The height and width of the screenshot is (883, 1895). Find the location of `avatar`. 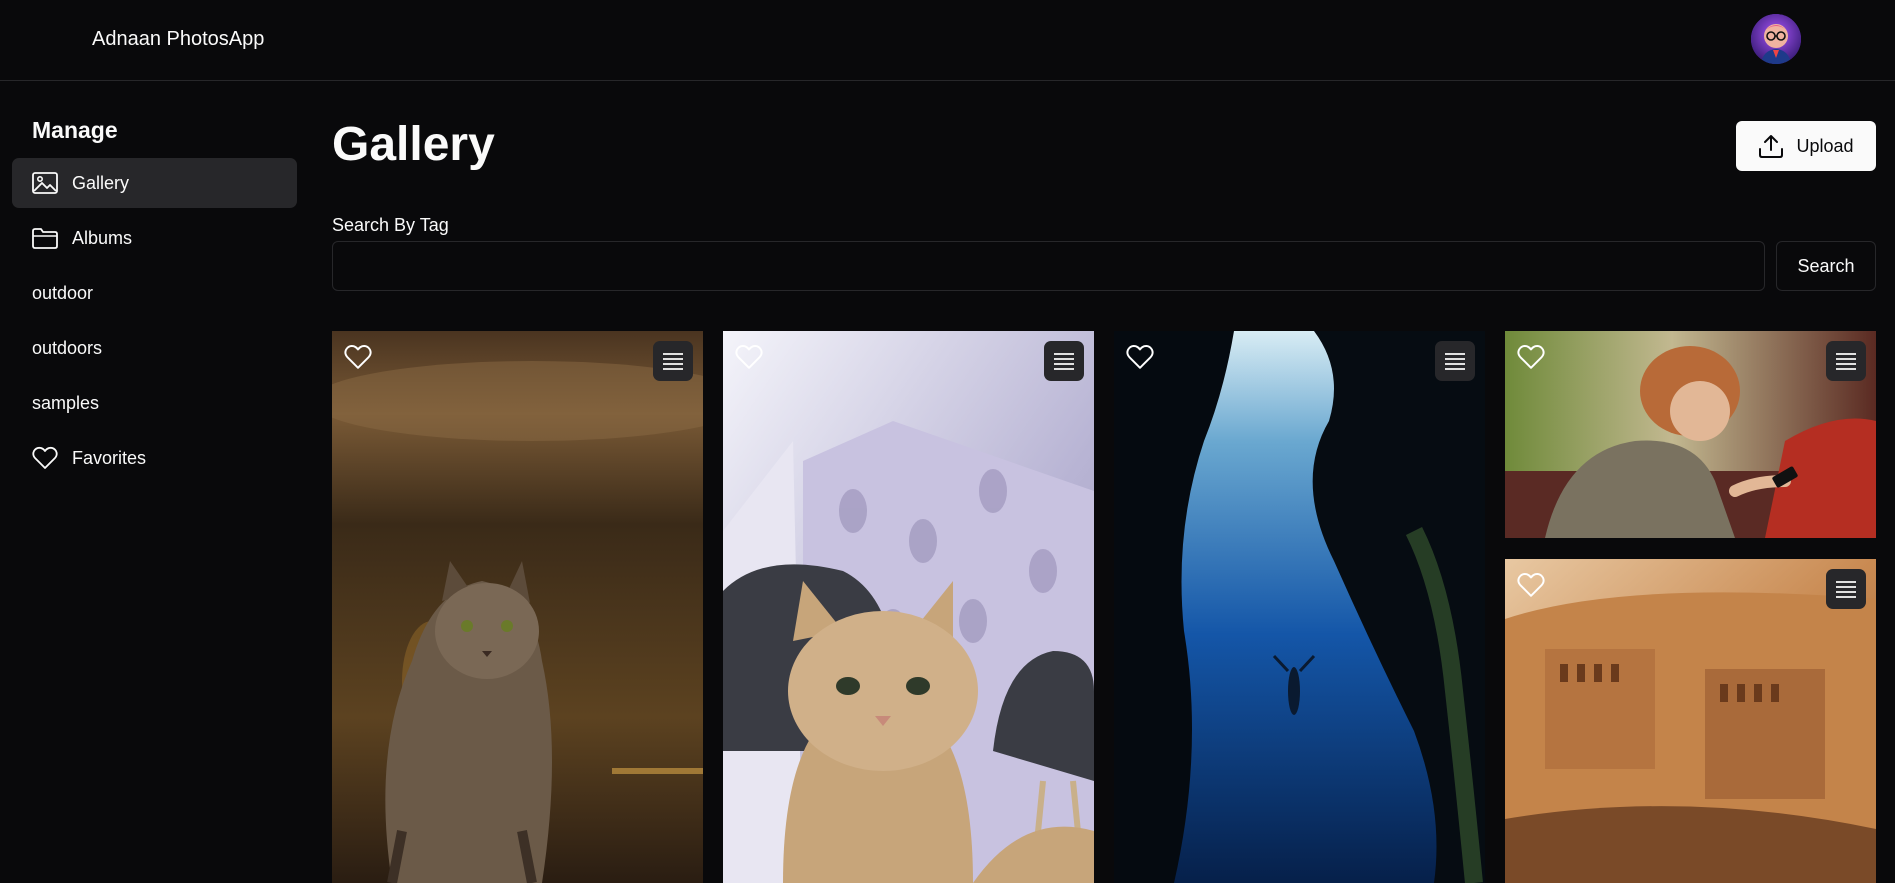

avatar is located at coordinates (1776, 39).